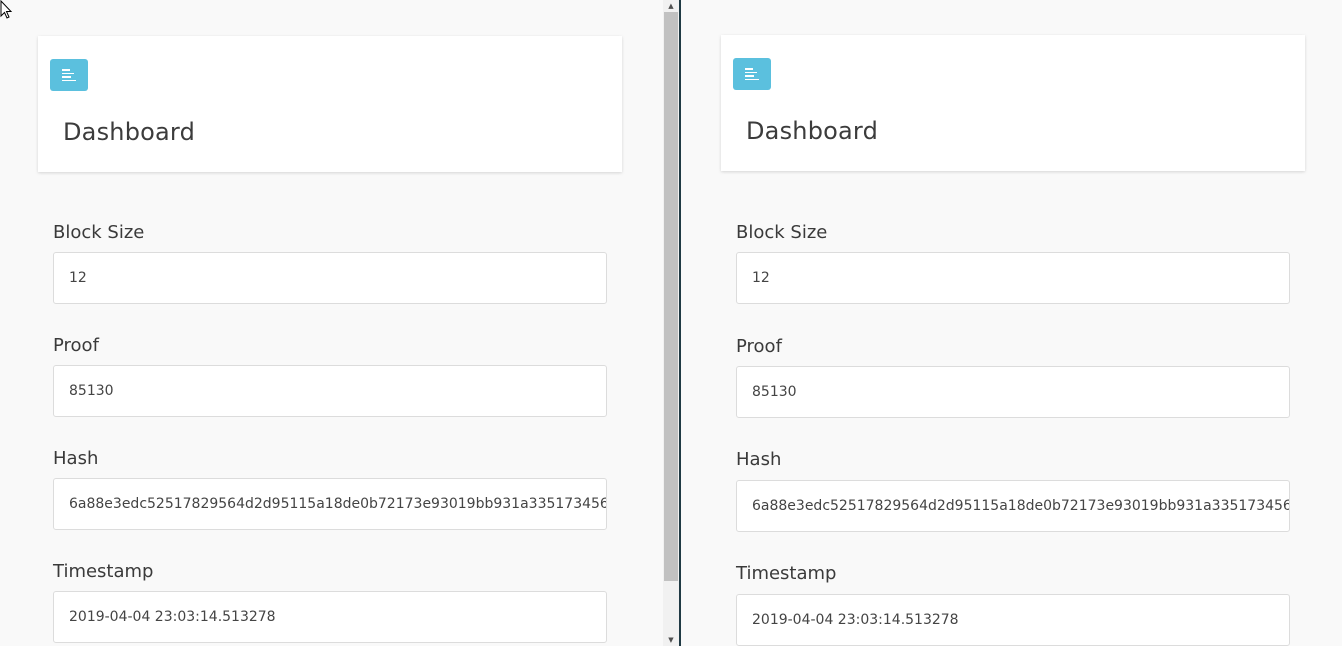  I want to click on scroll-down-arrow-icon: ▼, so click(671, 640).